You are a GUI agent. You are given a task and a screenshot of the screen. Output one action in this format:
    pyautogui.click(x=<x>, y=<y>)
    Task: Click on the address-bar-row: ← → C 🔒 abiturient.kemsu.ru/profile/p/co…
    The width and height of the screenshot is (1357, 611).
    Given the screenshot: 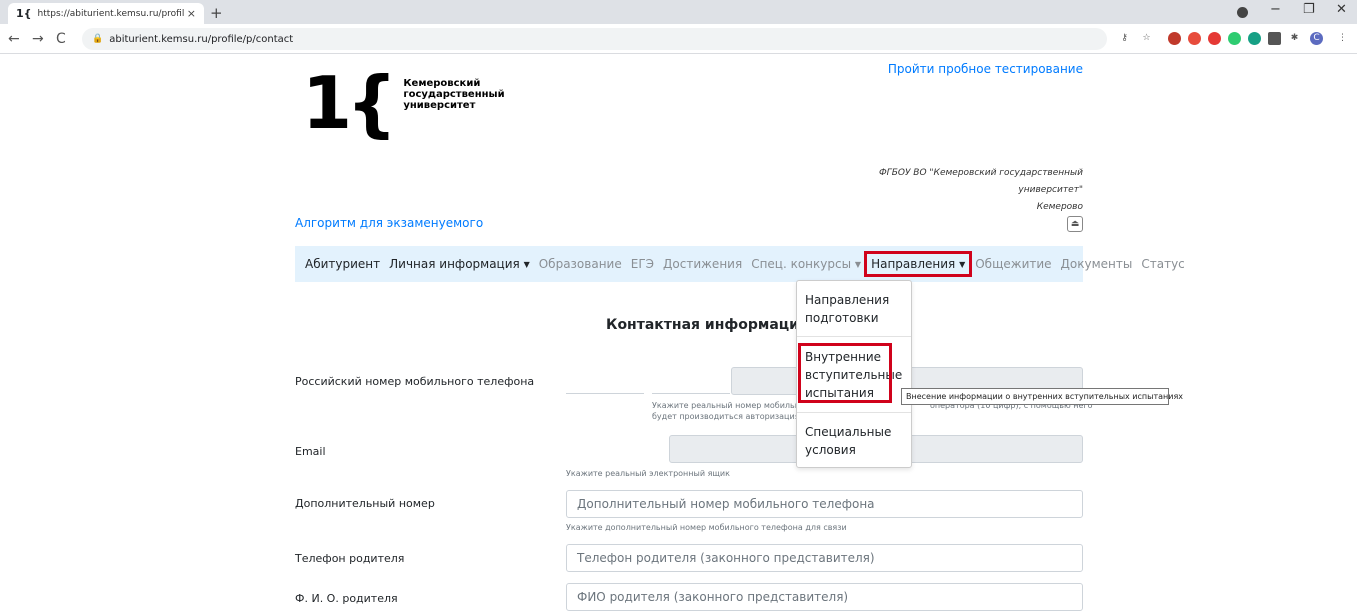 What is the action you would take?
    pyautogui.click(x=678, y=39)
    